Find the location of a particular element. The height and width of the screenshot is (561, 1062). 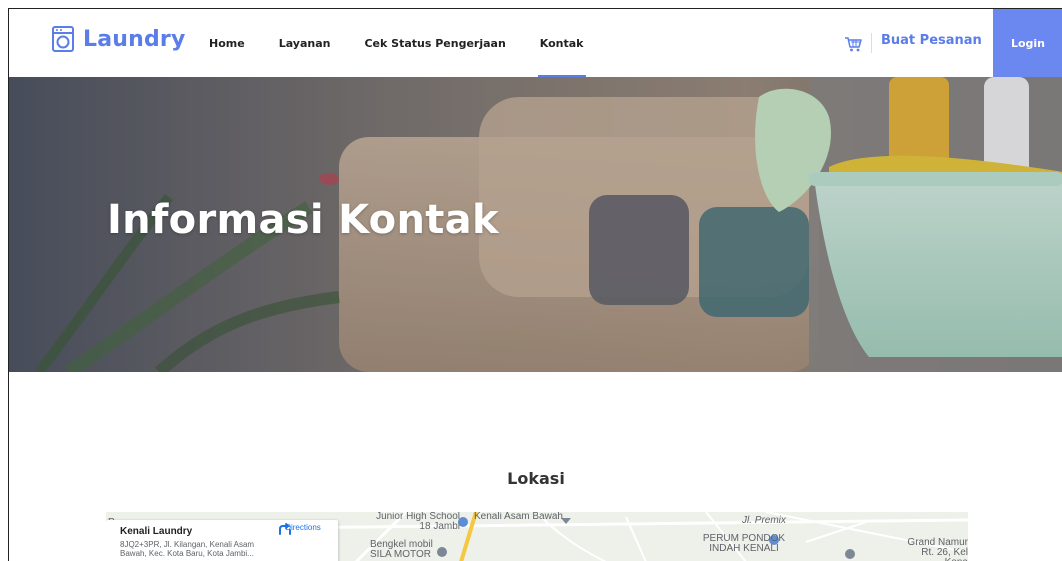

location-section-title: Lokasi is located at coordinates (536, 478).